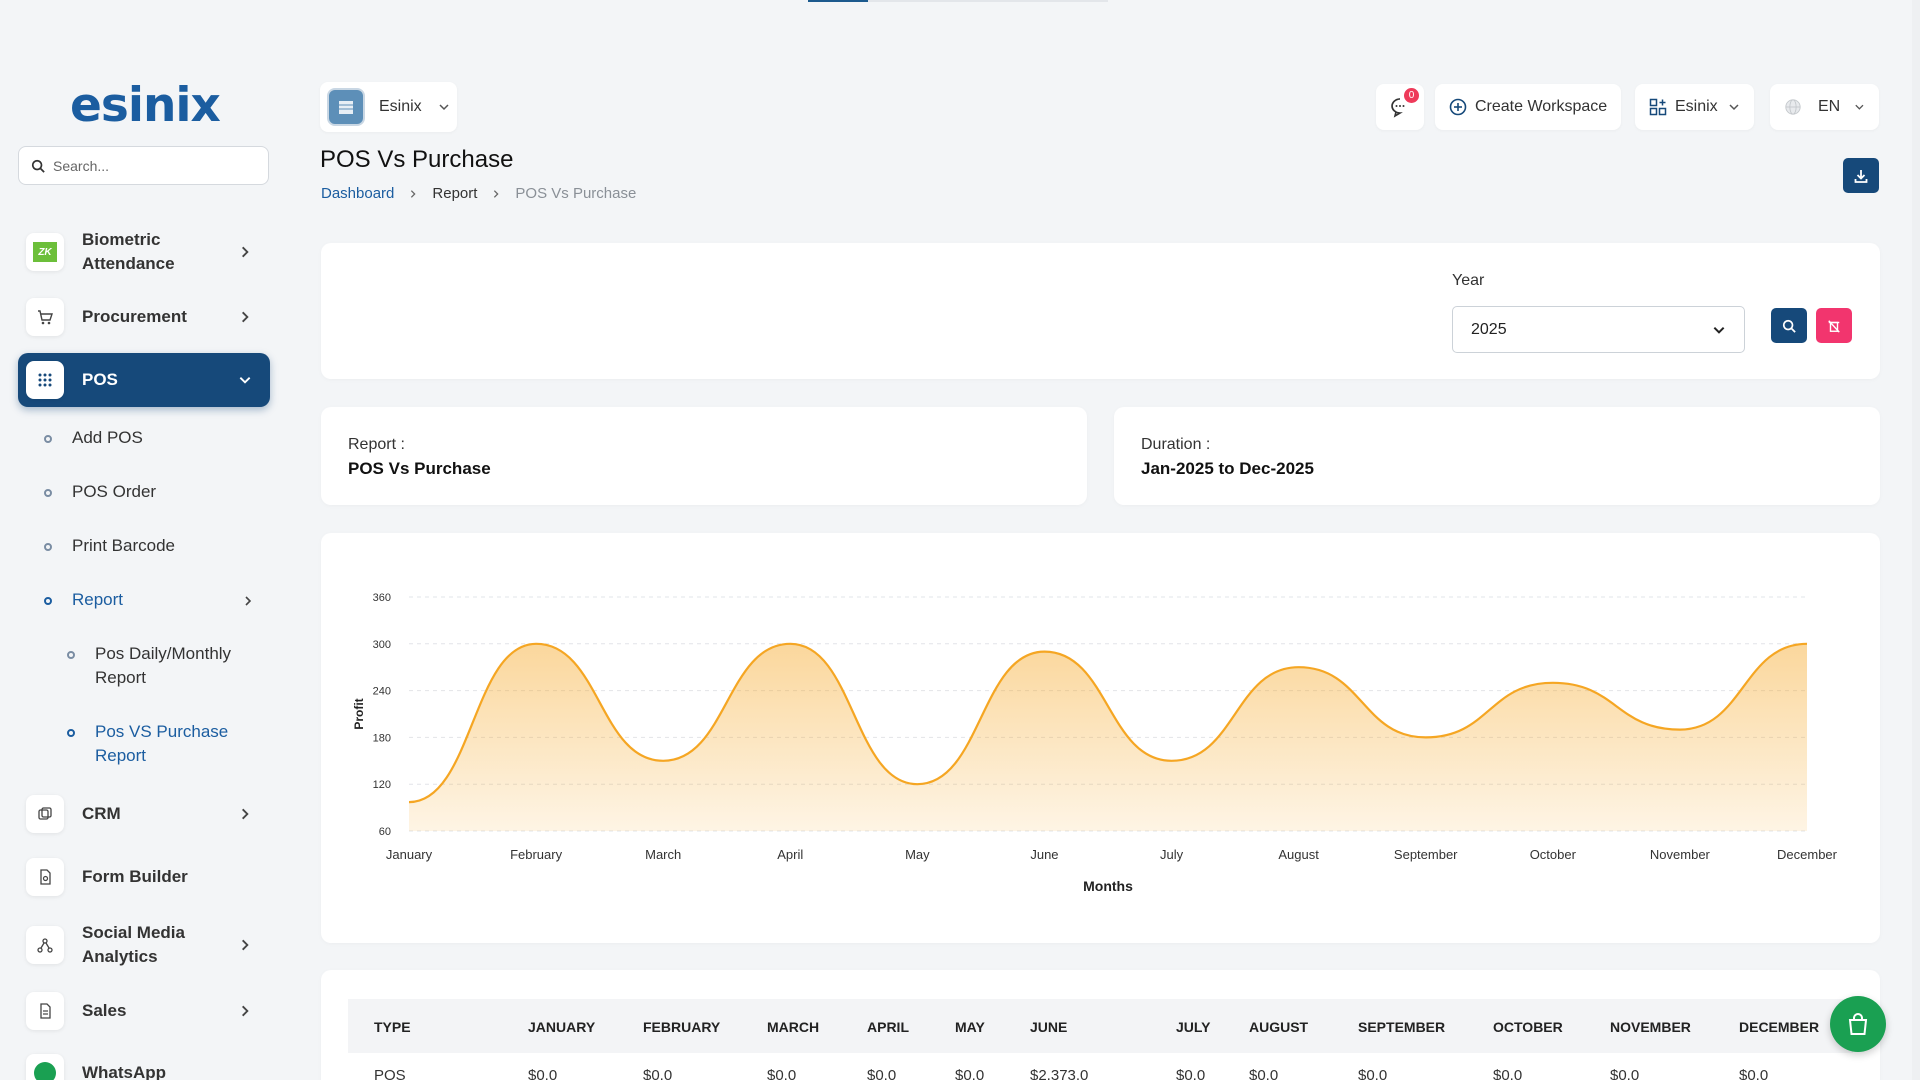 The image size is (1920, 1080). What do you see at coordinates (1916, 540) in the screenshot?
I see `page-scrollbar` at bounding box center [1916, 540].